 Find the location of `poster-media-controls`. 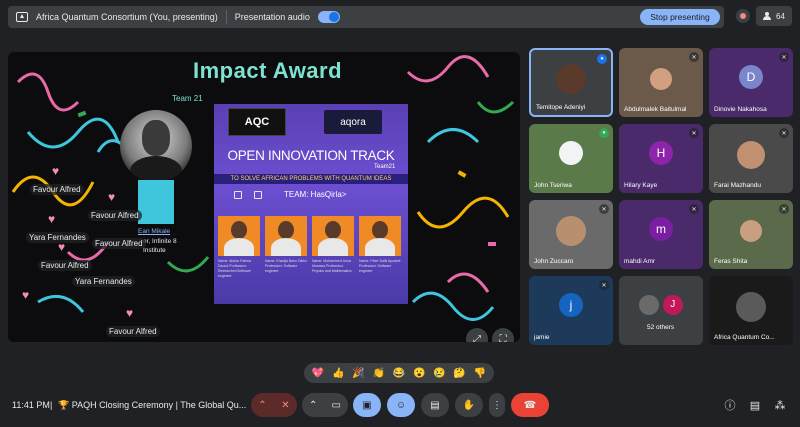

poster-media-controls is located at coordinates (258, 195).